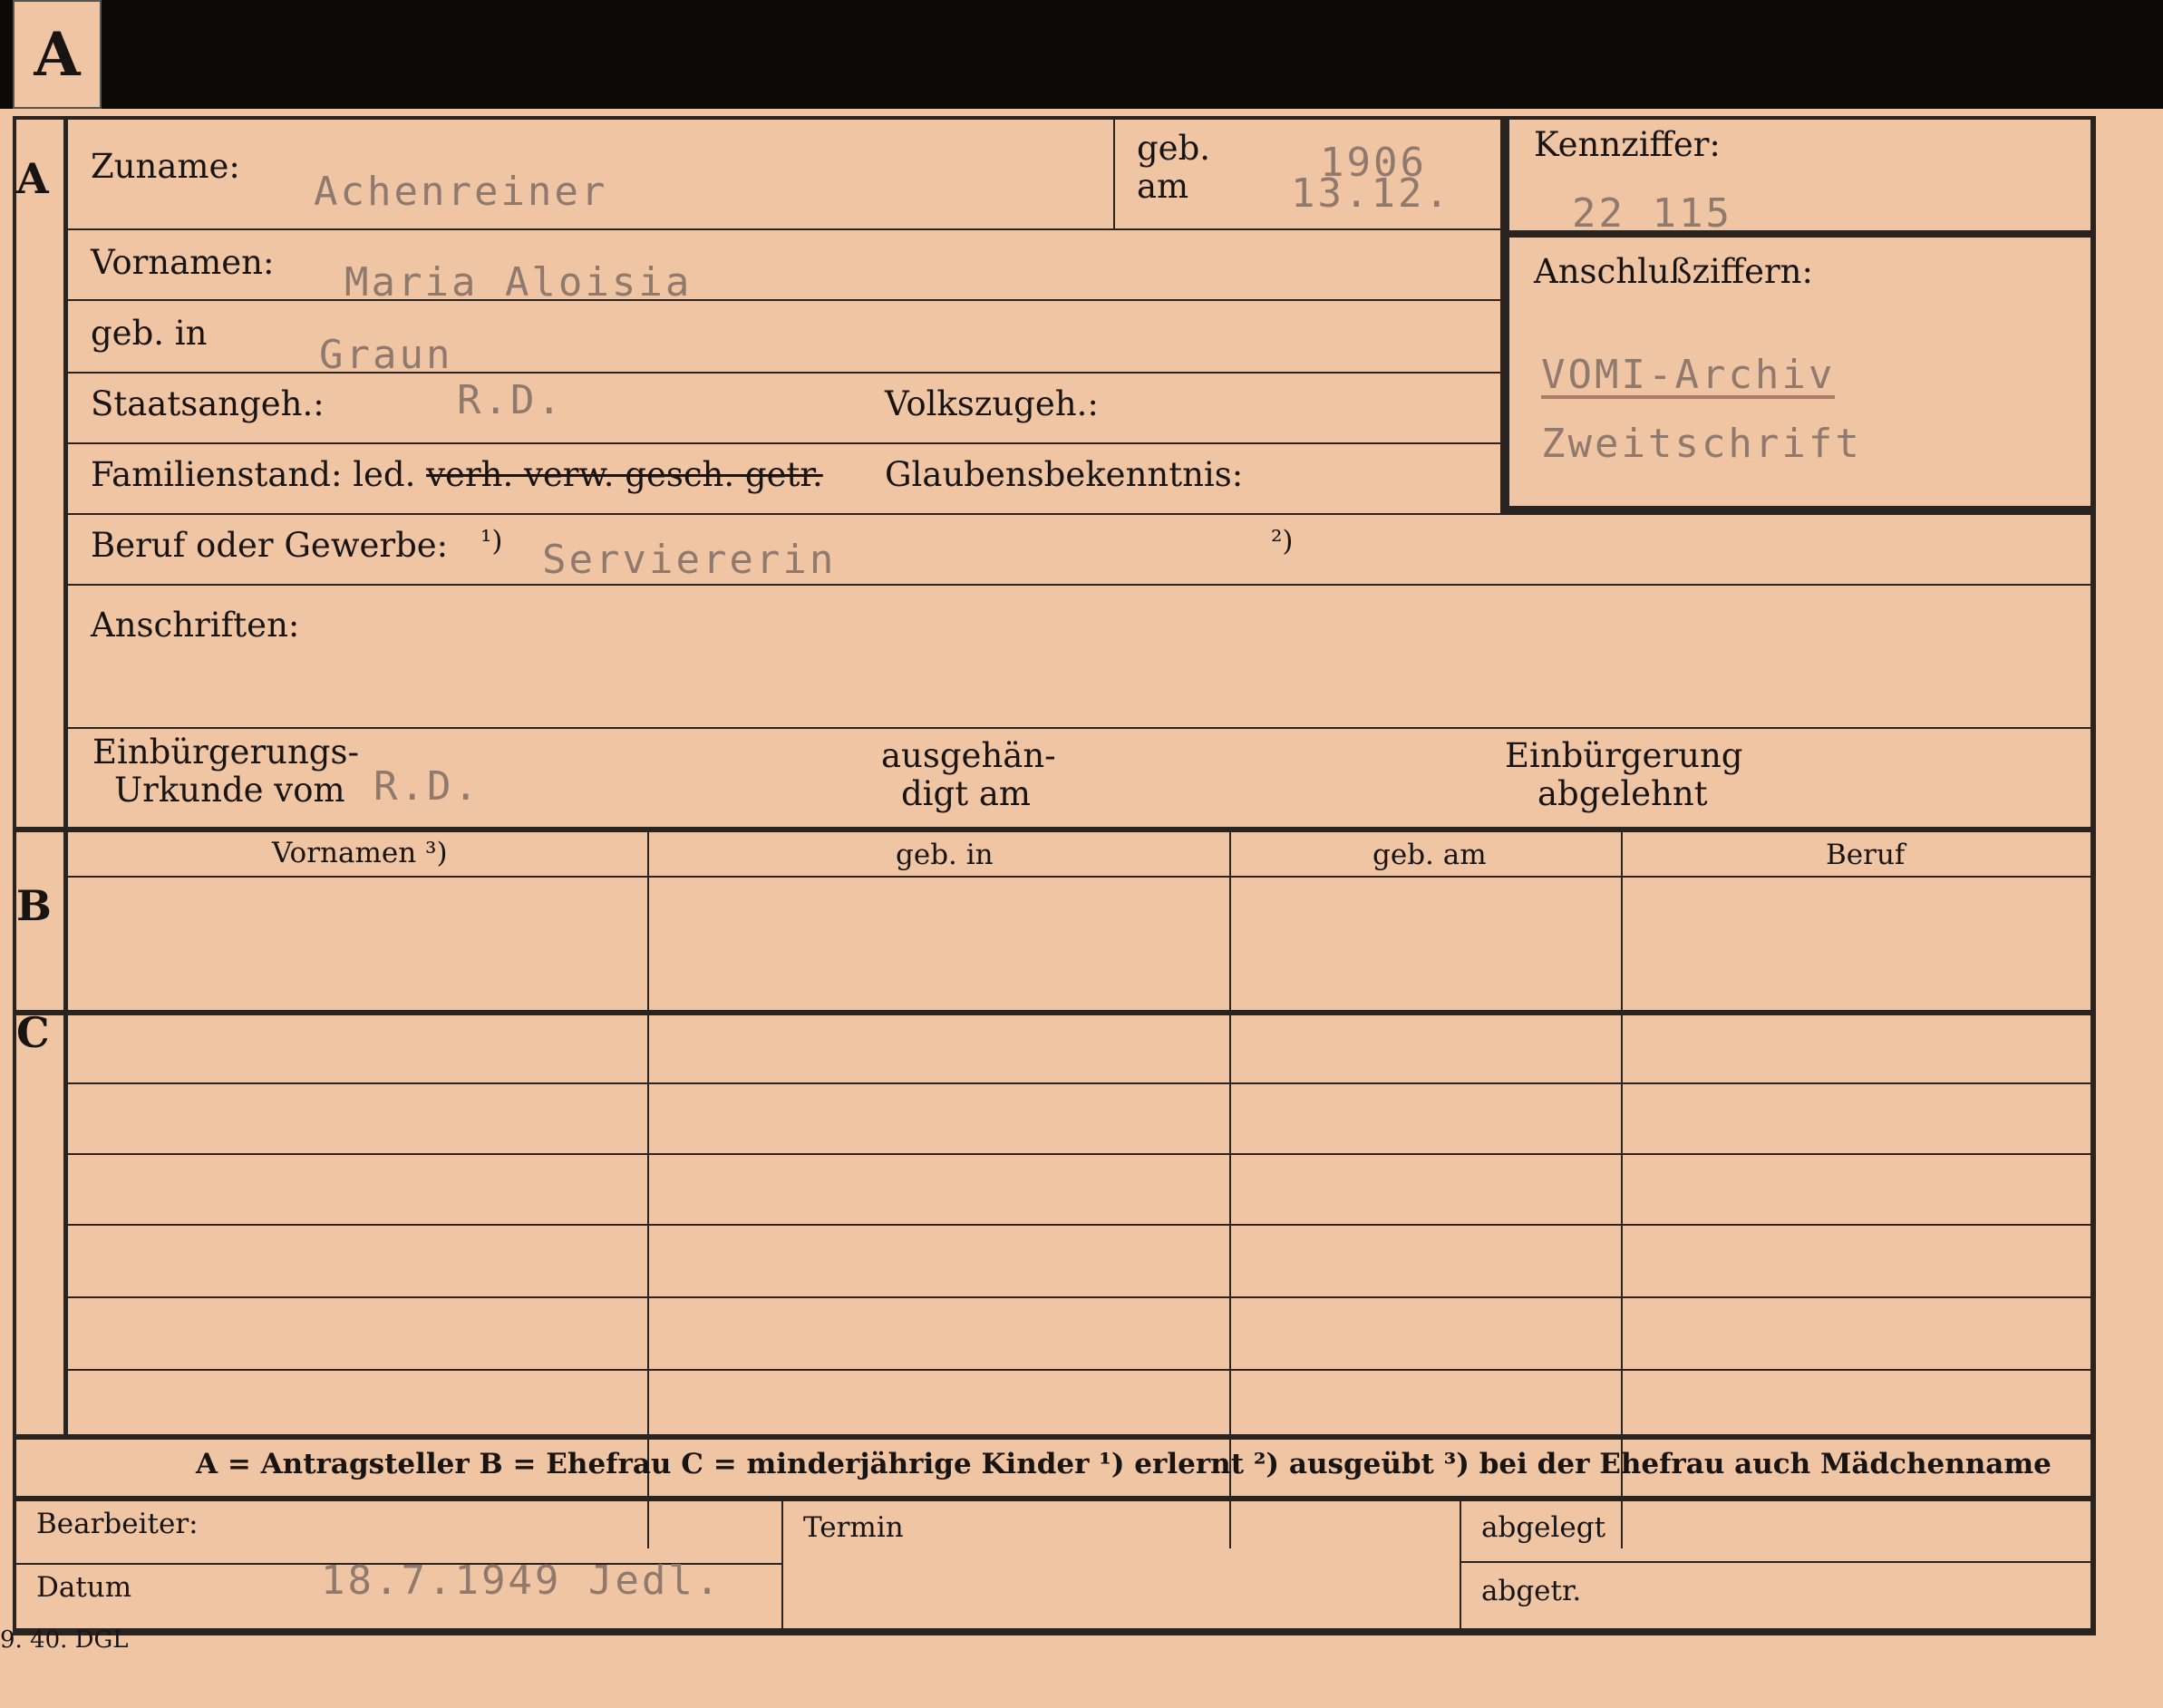 This screenshot has height=1708, width=2163. Describe the element at coordinates (1053, 118) in the screenshot. I see `top-border` at that location.